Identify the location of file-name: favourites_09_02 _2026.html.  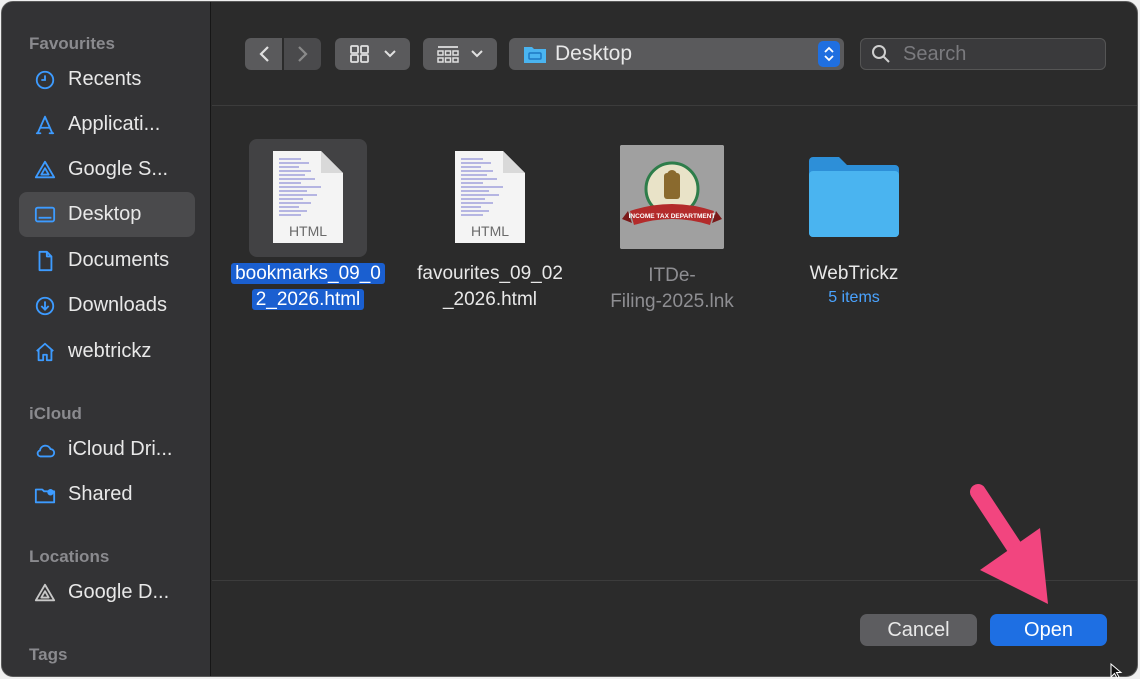
(490, 287).